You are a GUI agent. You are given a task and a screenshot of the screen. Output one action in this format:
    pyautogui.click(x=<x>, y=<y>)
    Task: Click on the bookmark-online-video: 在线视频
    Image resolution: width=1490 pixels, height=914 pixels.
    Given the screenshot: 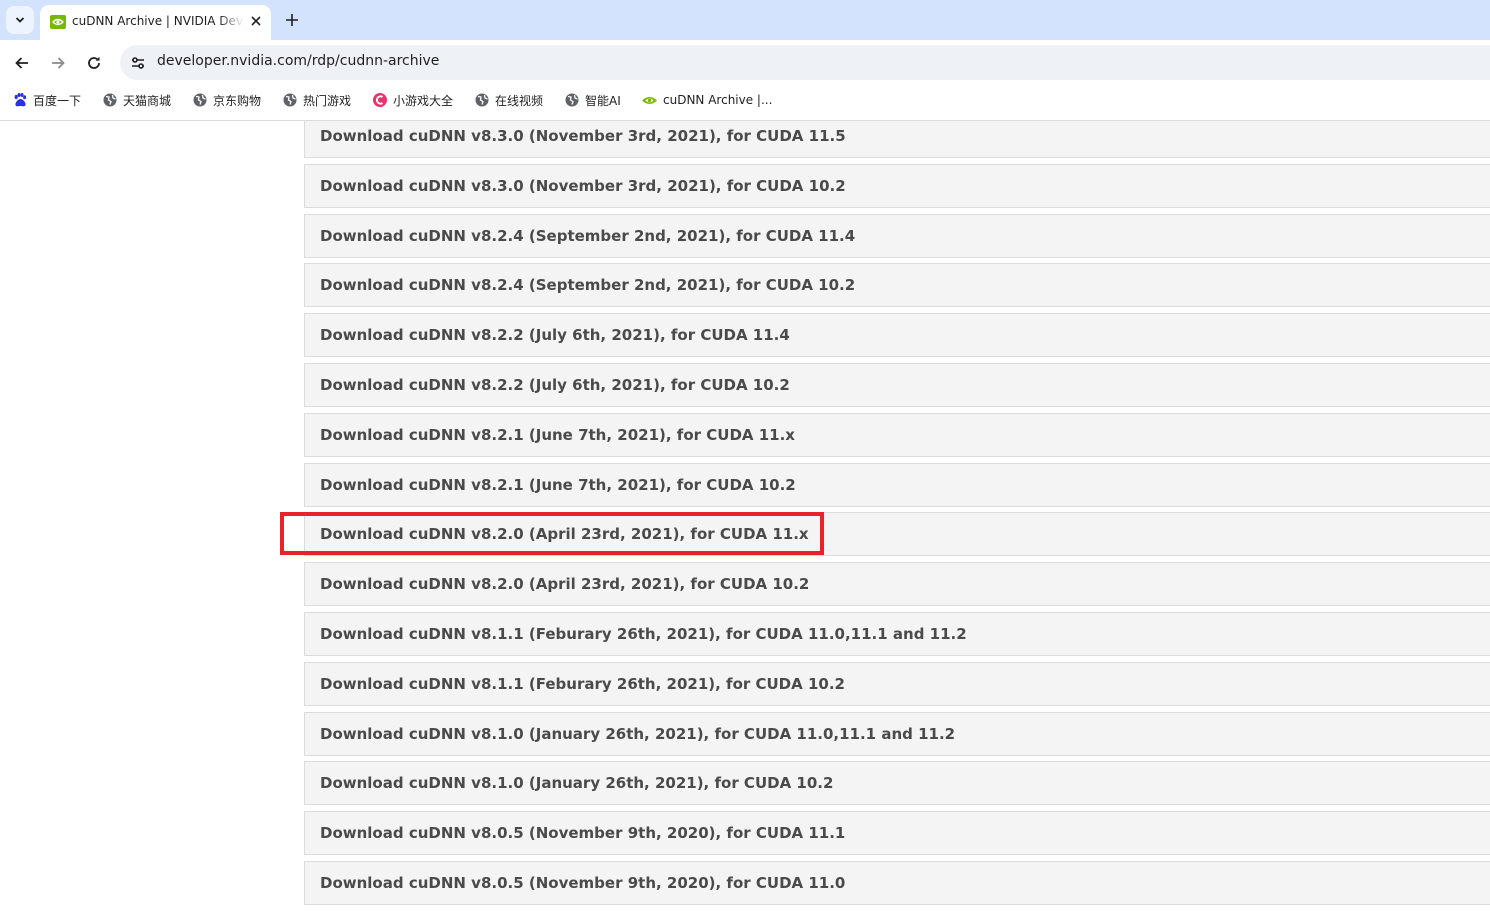 What is the action you would take?
    pyautogui.click(x=508, y=100)
    